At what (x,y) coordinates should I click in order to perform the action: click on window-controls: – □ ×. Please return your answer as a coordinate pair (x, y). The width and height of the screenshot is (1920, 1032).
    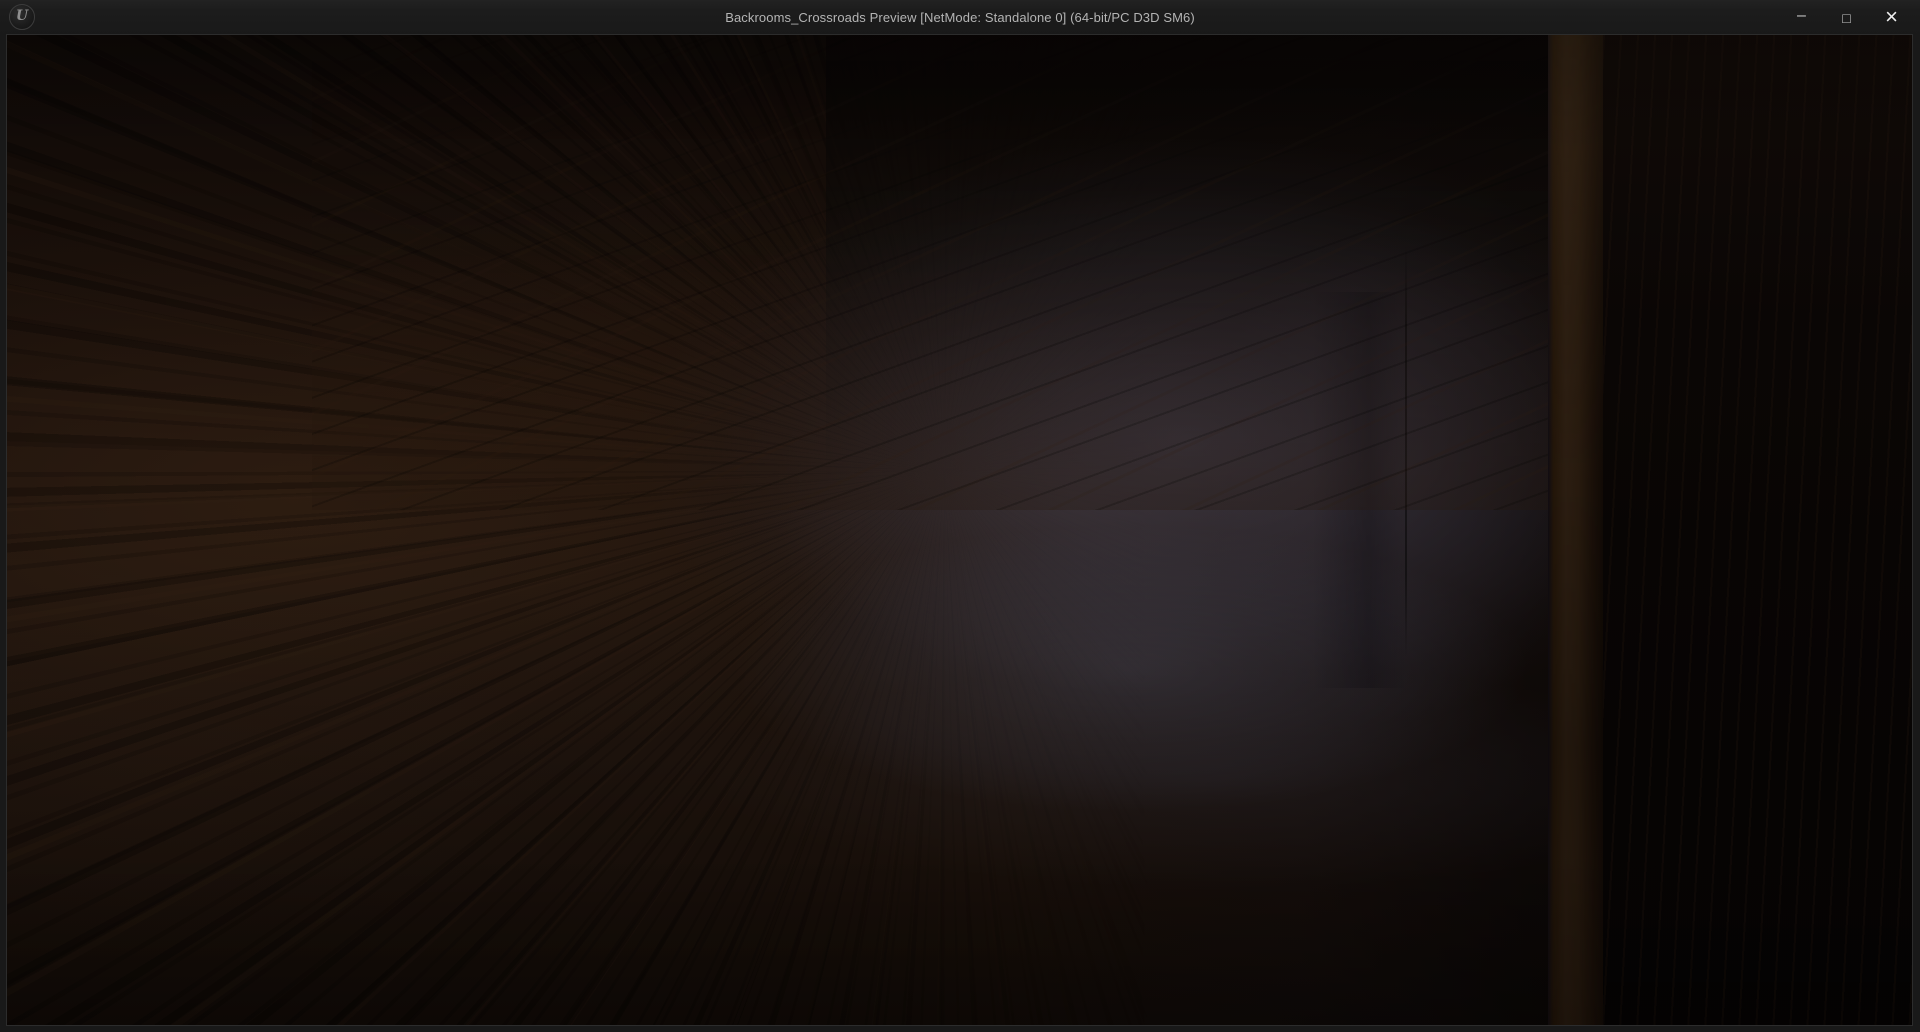
    Looking at the image, I should click on (1846, 17).